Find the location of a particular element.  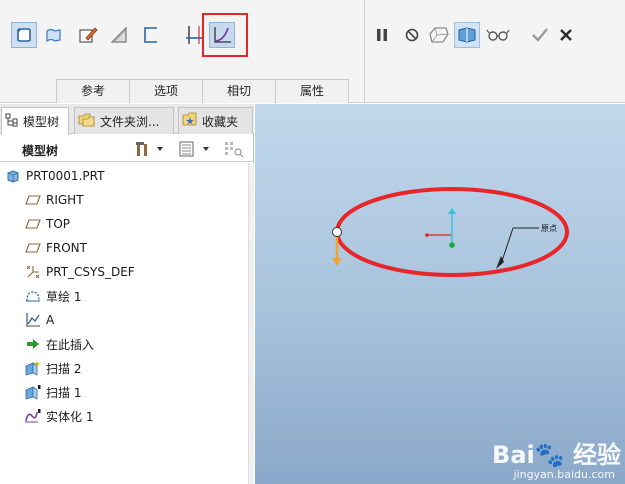

tree-header: 模型树 is located at coordinates (126, 149).